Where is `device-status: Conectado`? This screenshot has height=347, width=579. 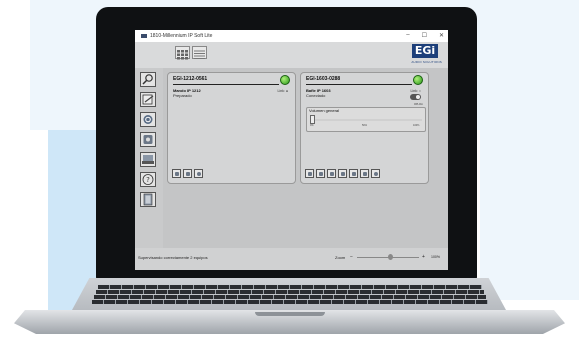
device-status: Conectado is located at coordinates (316, 95).